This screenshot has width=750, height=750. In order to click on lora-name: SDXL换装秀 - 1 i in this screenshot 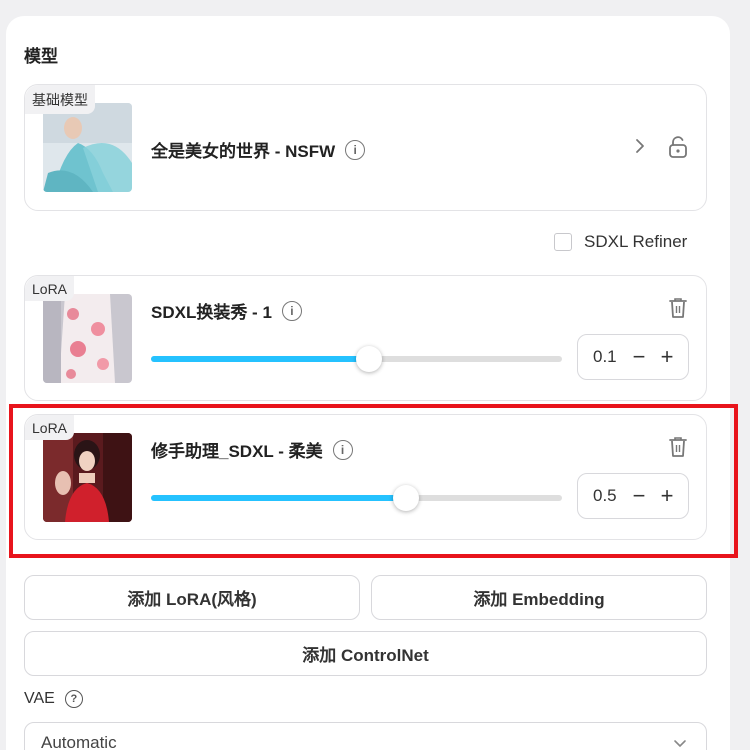, I will do `click(226, 310)`.